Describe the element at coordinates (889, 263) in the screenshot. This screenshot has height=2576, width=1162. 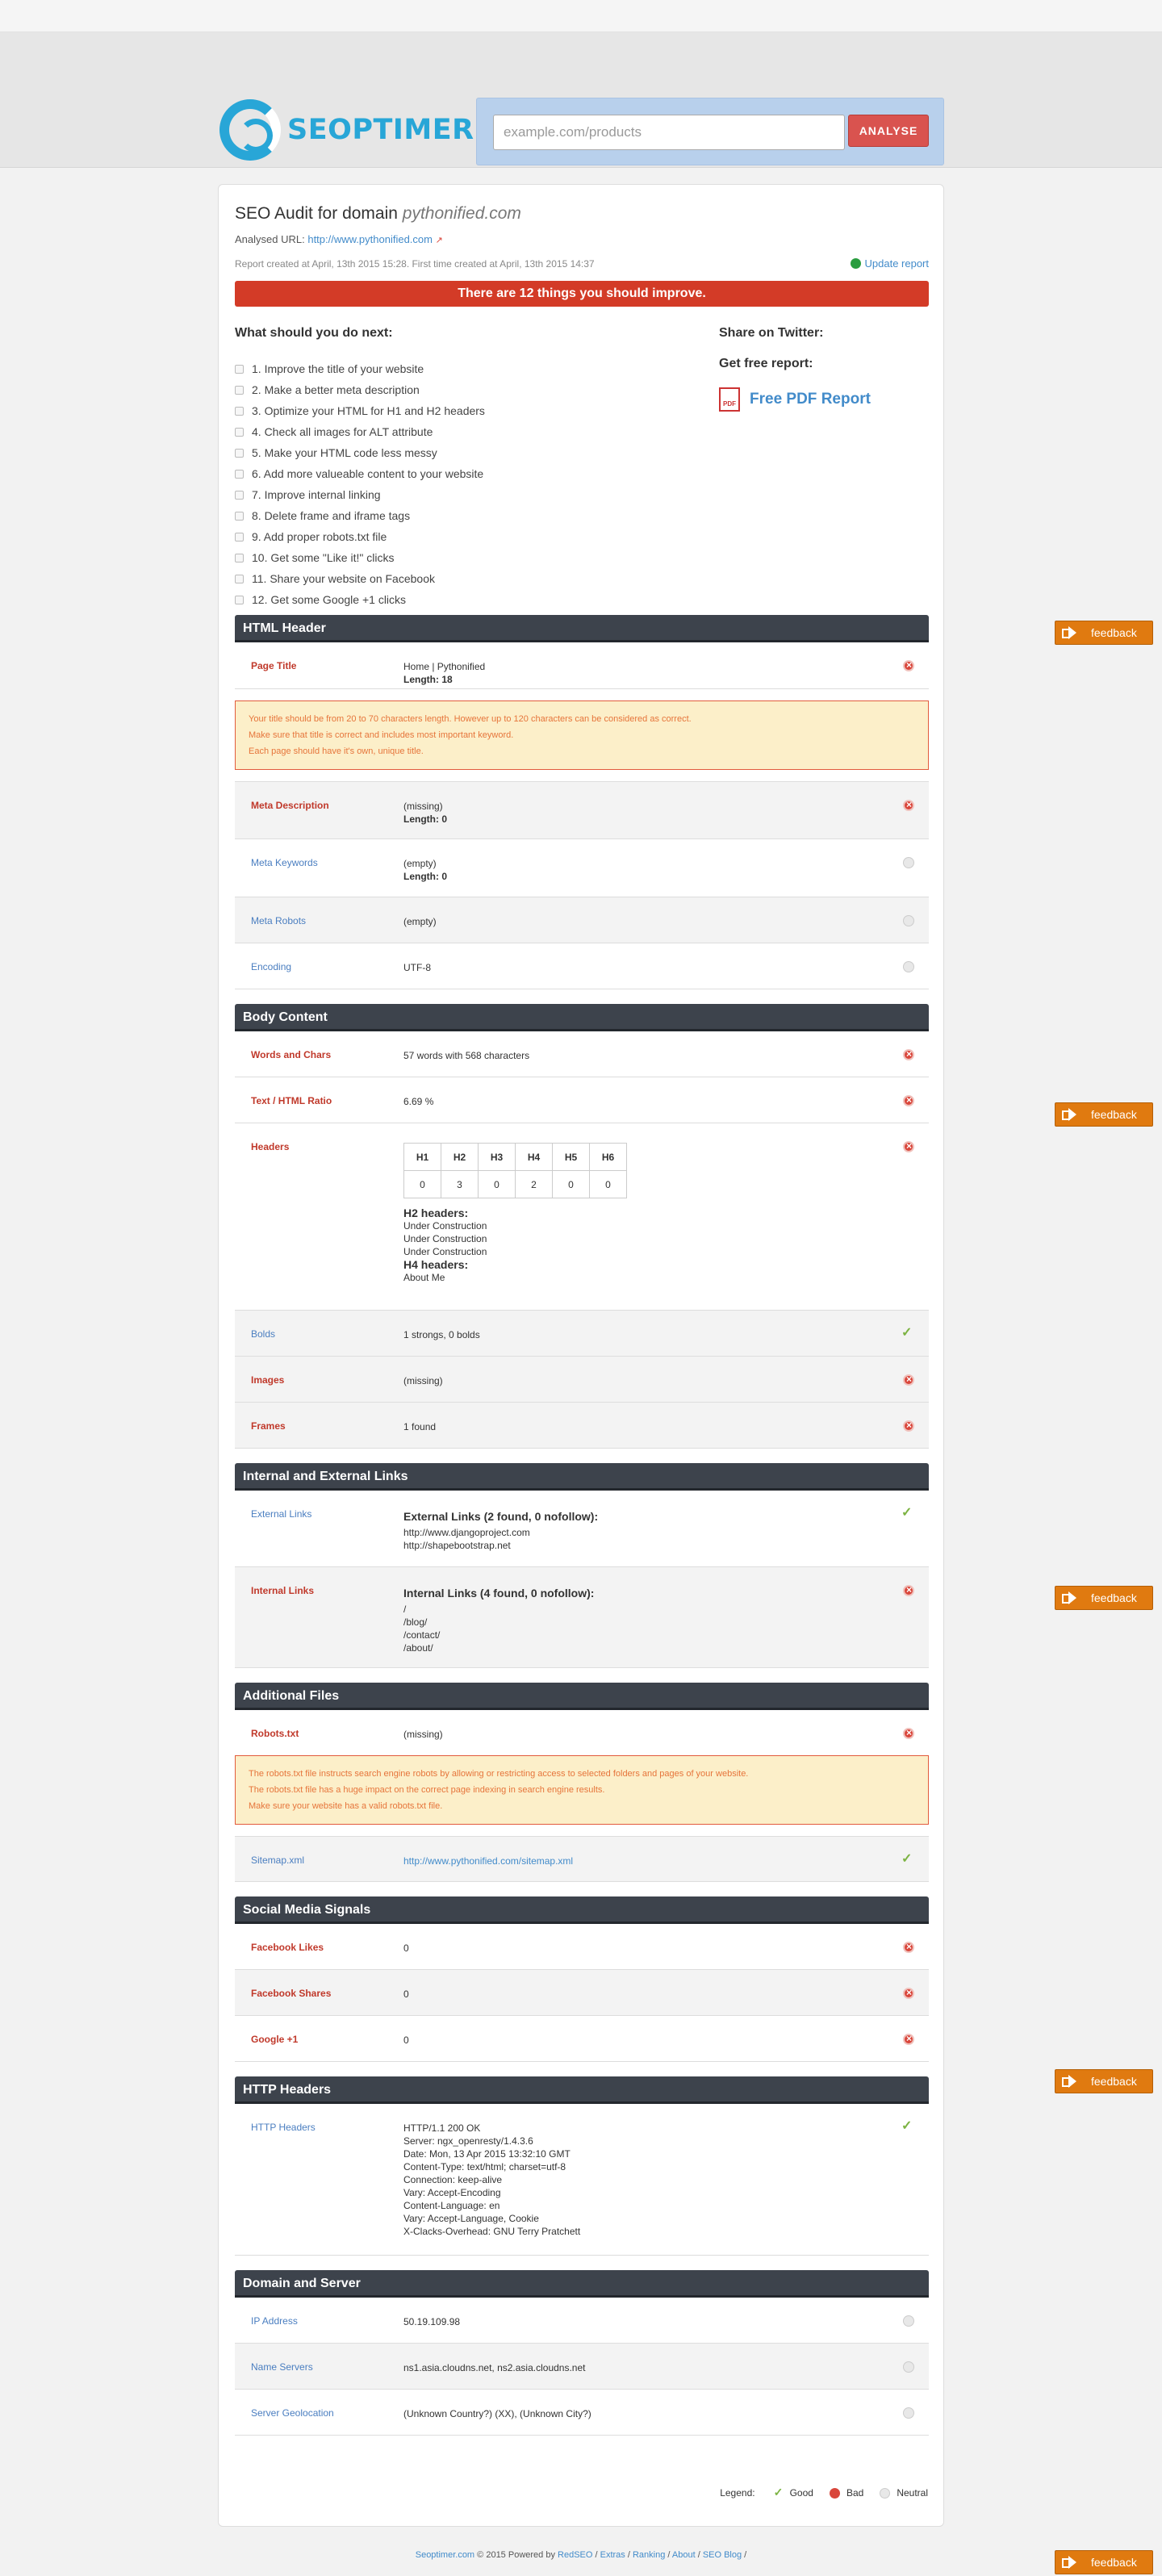
I see `update-report-link: Update report` at that location.